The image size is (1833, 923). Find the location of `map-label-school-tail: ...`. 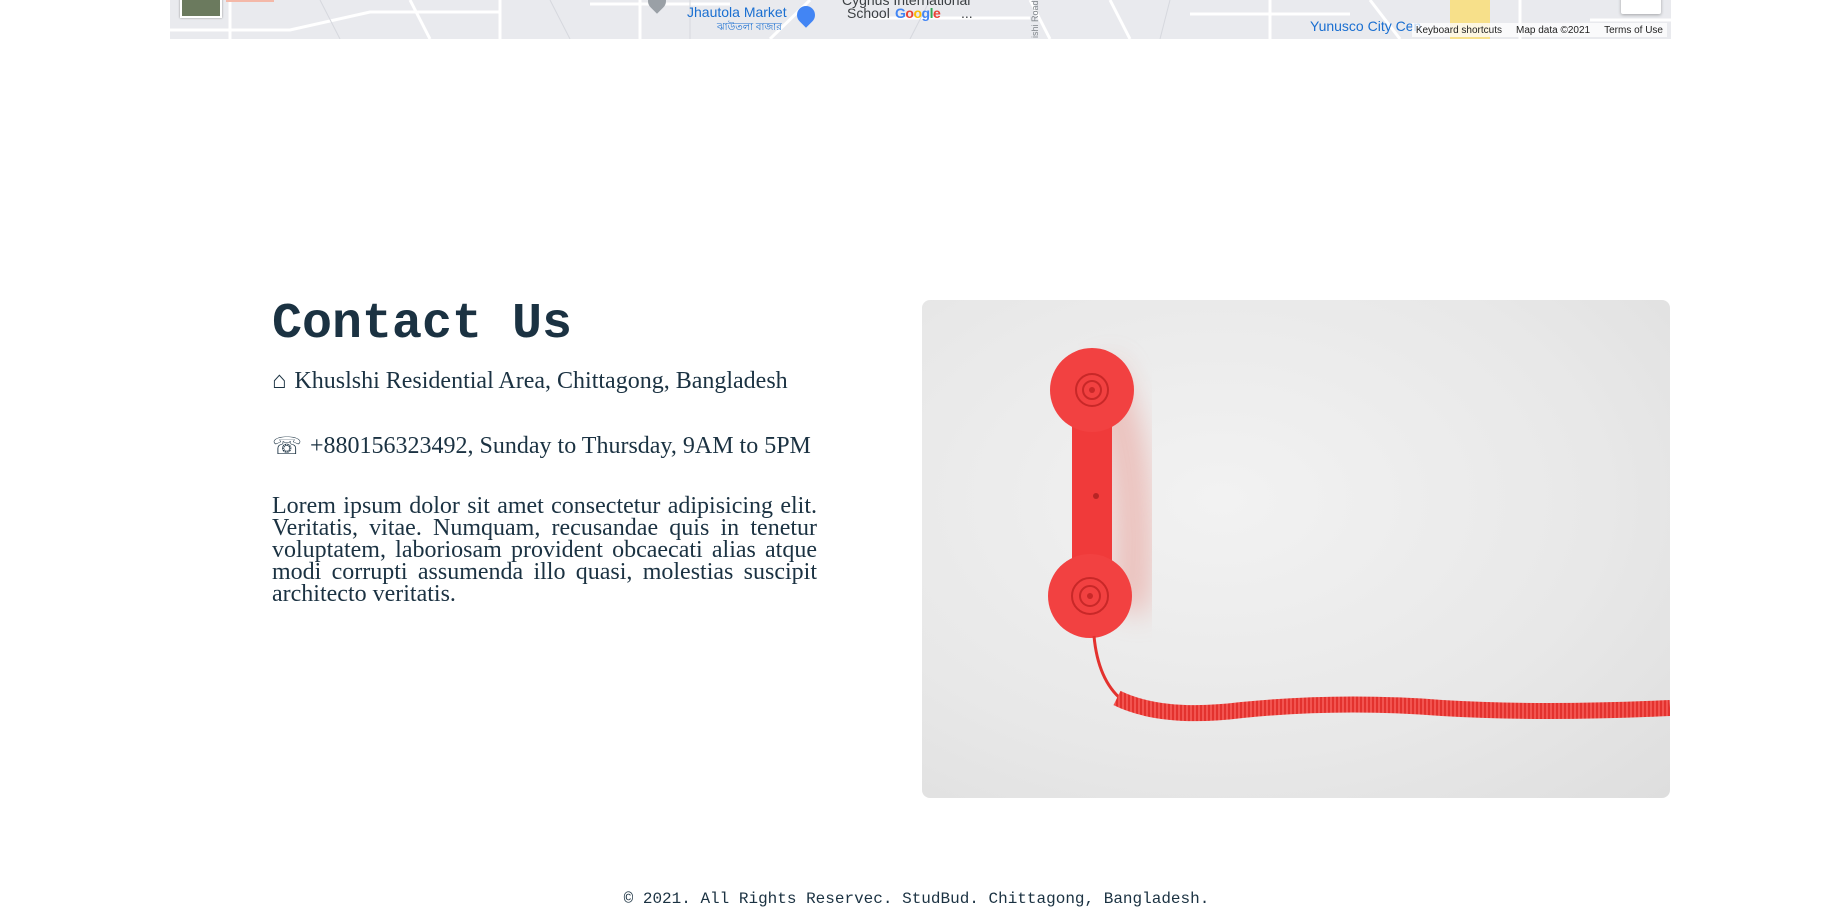

map-label-school-tail: ... is located at coordinates (967, 13).